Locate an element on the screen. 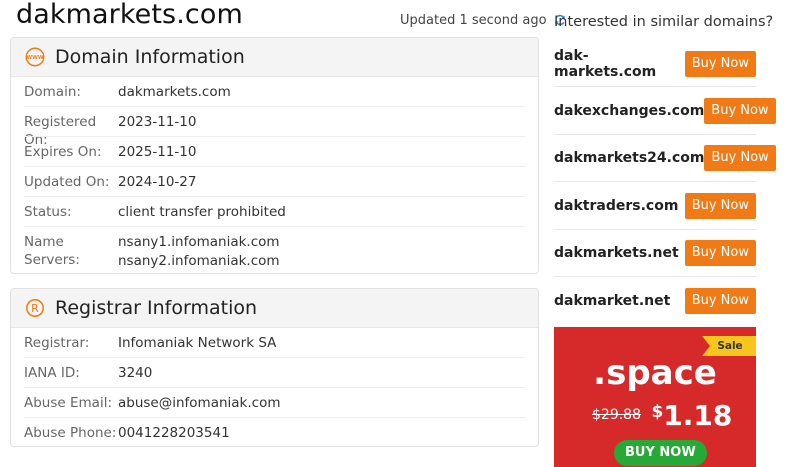  list-item: dakexchanges.com Buy Now is located at coordinates (665, 111).